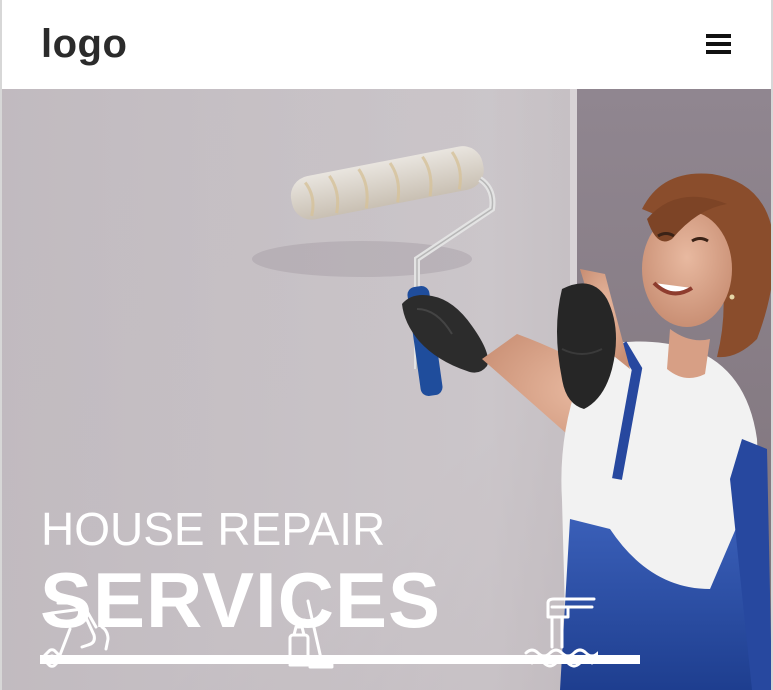 Image resolution: width=773 pixels, height=690 pixels. I want to click on cleaning-supplies-icon, so click(324, 637).